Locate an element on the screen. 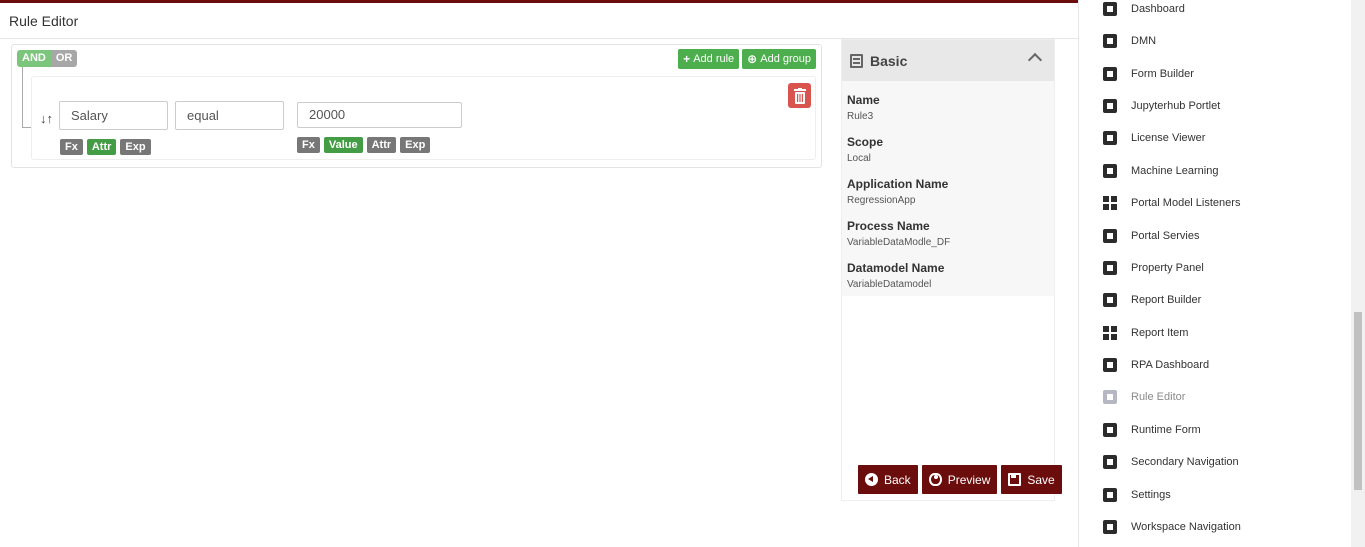 The image size is (1365, 547). sidebar-item-rule-editor: Rule Editor is located at coordinates (1144, 397).